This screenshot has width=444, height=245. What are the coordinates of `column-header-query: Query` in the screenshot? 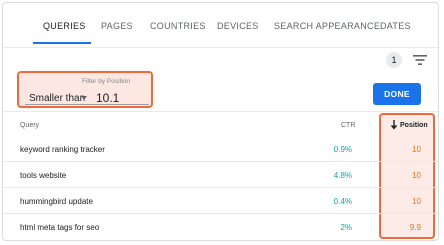 It's located at (29, 125).